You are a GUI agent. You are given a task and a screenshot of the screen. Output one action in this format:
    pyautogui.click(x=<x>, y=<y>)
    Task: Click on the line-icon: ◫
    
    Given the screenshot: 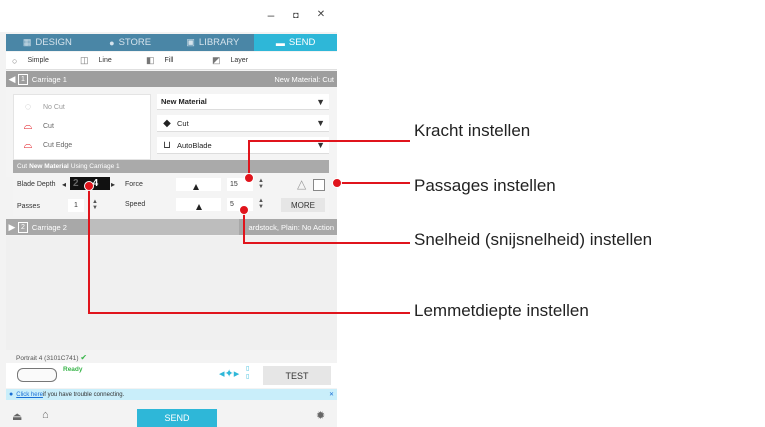 What is the action you would take?
    pyautogui.click(x=84, y=60)
    